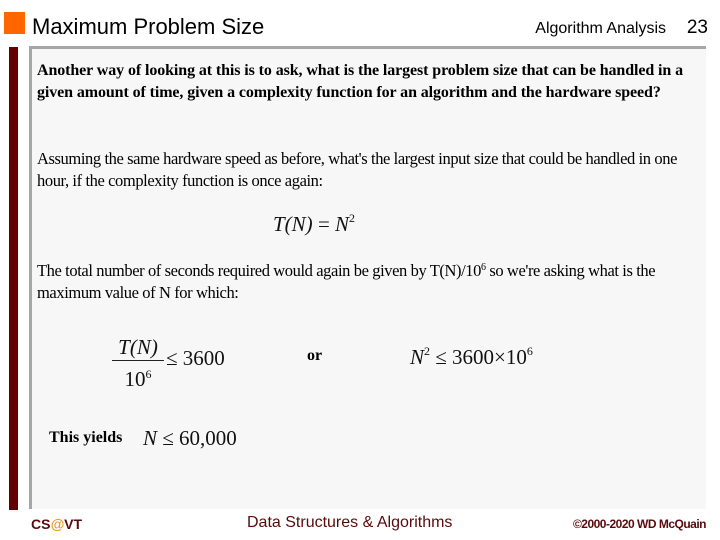  What do you see at coordinates (324, 224) in the screenshot?
I see `equation-op: =` at bounding box center [324, 224].